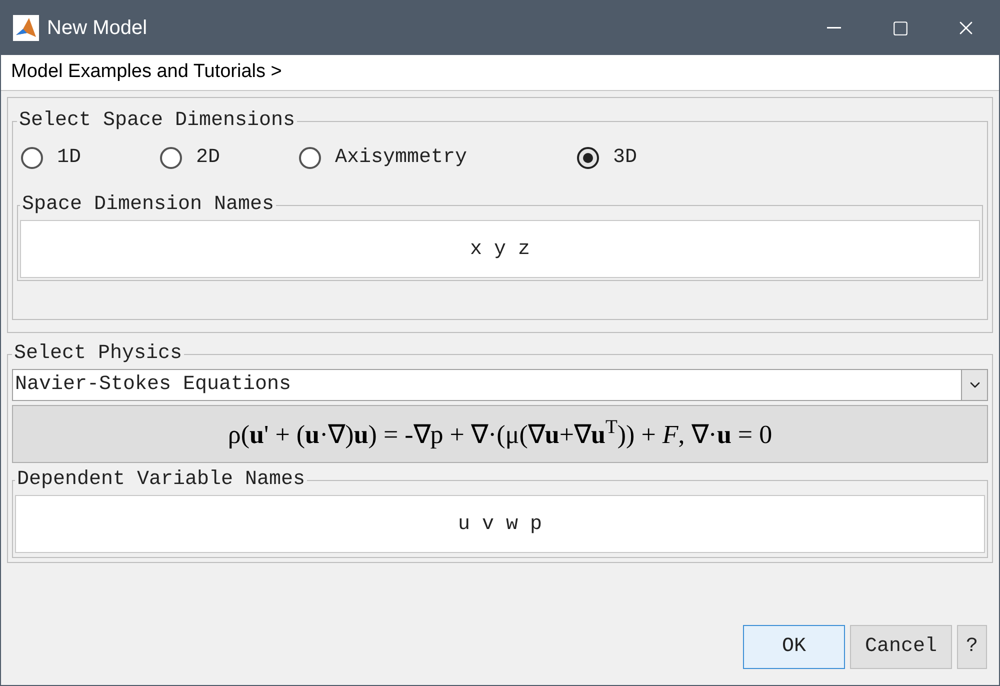 This screenshot has height=686, width=1000. Describe the element at coordinates (98, 354) in the screenshot. I see `group-legend: Select Physics` at that location.